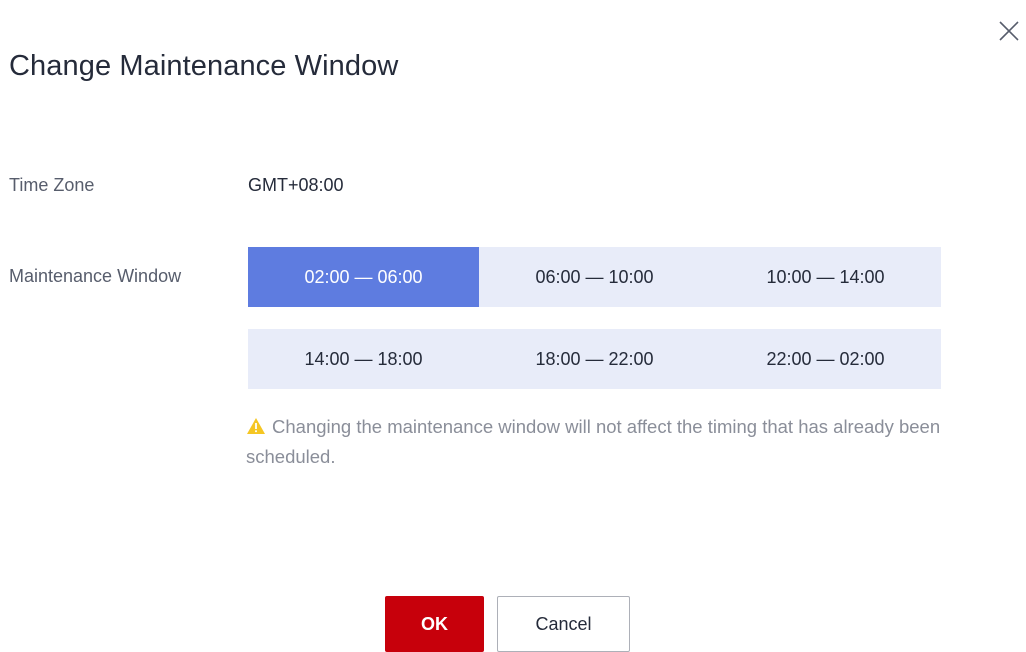  What do you see at coordinates (256, 426) in the screenshot?
I see `warning-icon` at bounding box center [256, 426].